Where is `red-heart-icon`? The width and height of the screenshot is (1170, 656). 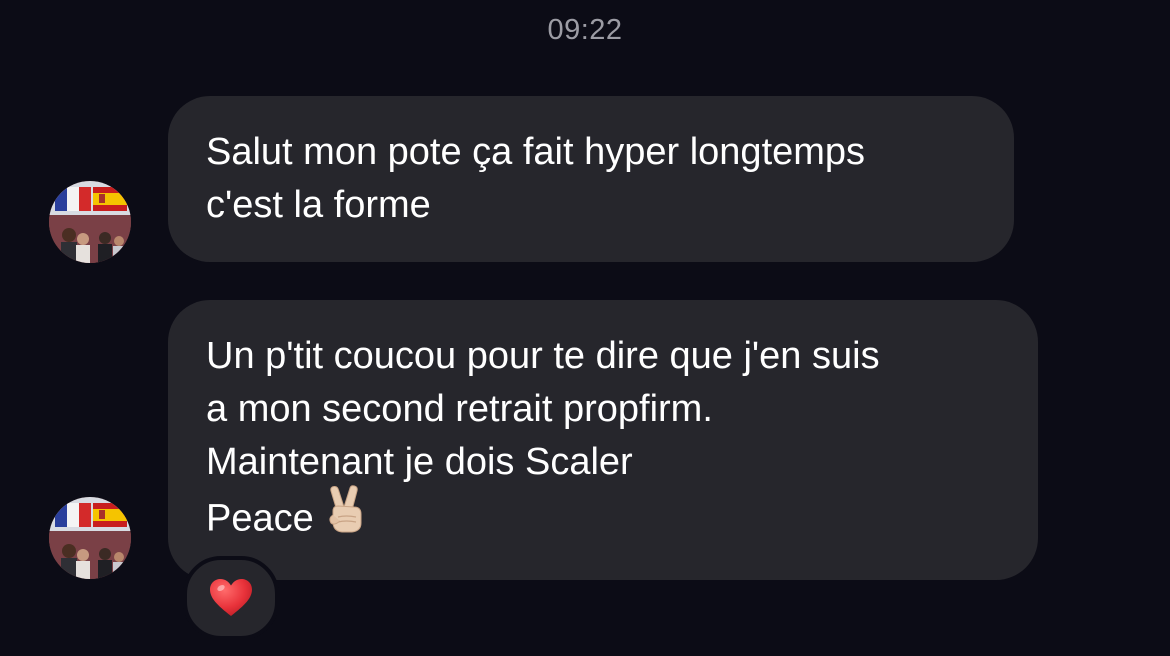
red-heart-icon is located at coordinates (231, 597).